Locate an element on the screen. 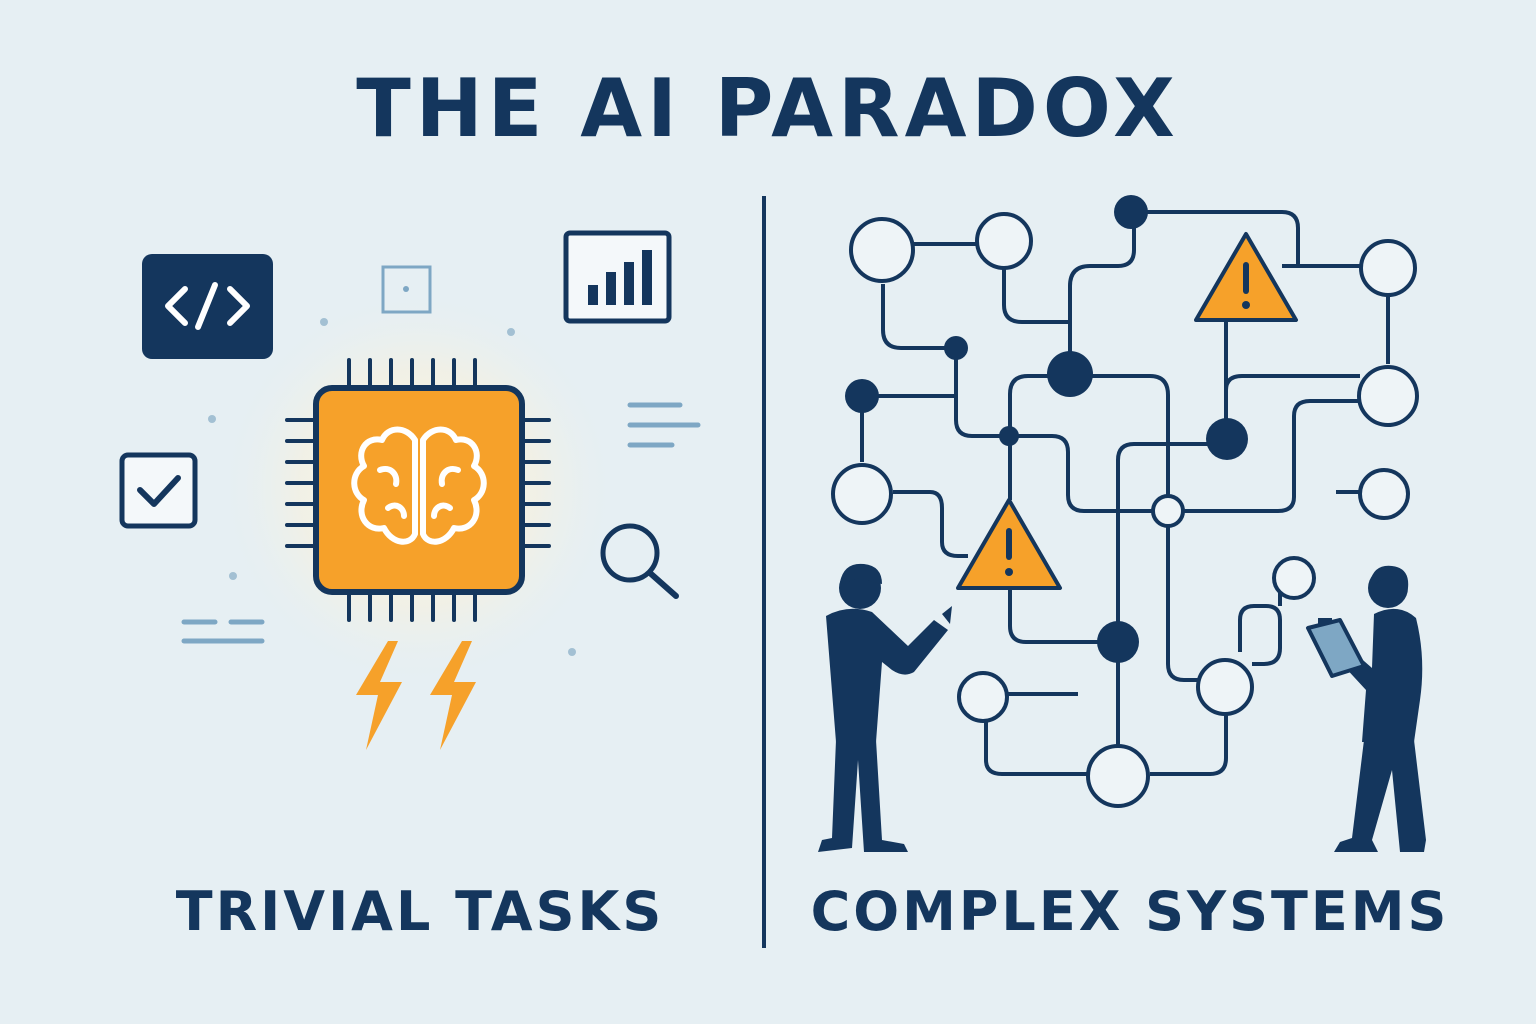 Image resolution: width=1536 pixels, height=1024 pixels. clipboard-icon is located at coordinates (1336, 648).